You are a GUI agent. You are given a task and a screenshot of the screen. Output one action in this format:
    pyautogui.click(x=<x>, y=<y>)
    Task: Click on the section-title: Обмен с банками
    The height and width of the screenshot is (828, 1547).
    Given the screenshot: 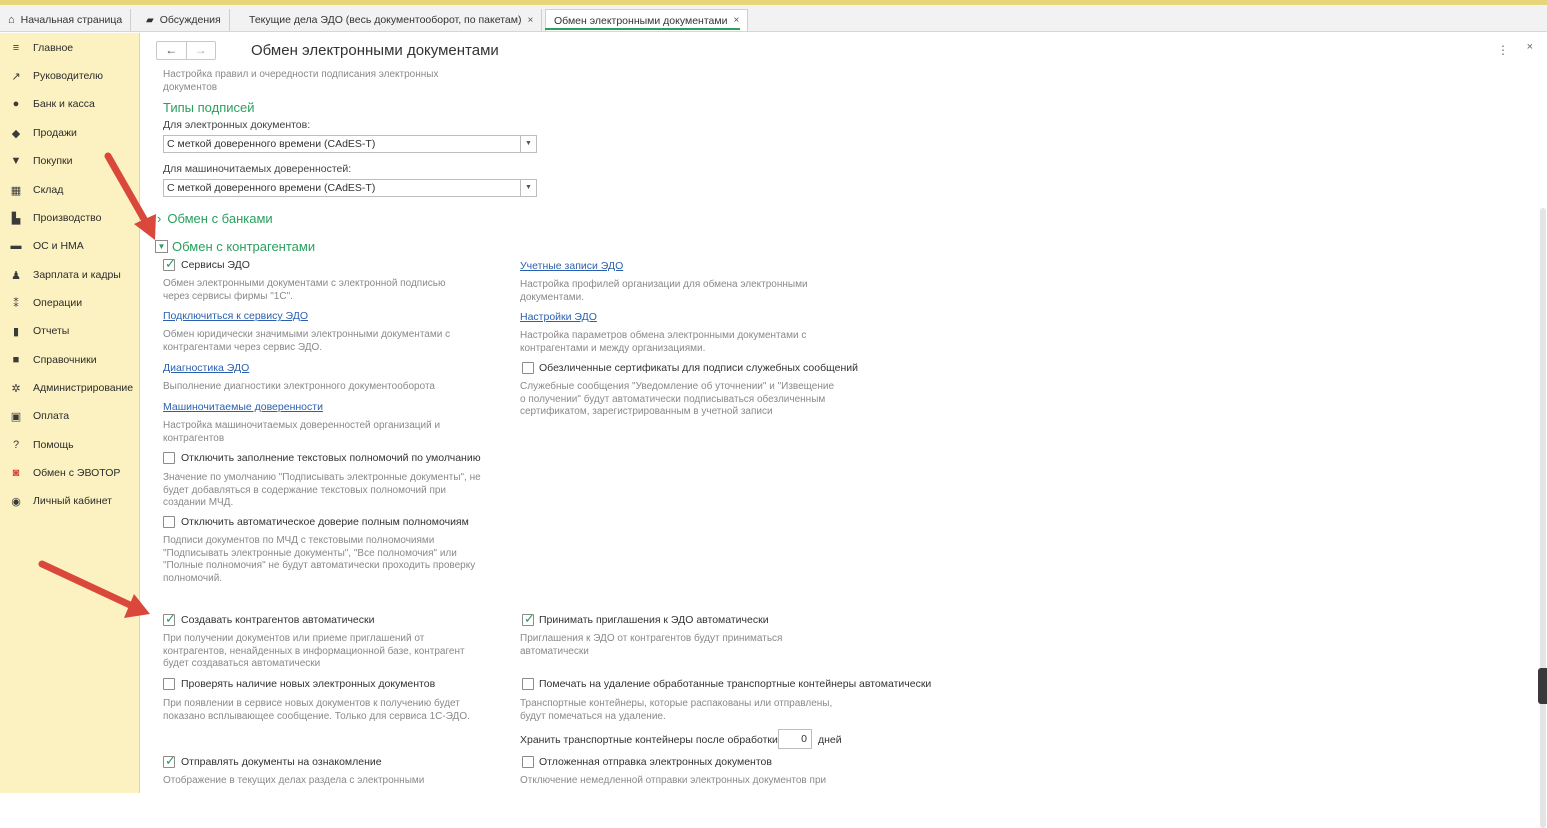 What is the action you would take?
    pyautogui.click(x=220, y=218)
    